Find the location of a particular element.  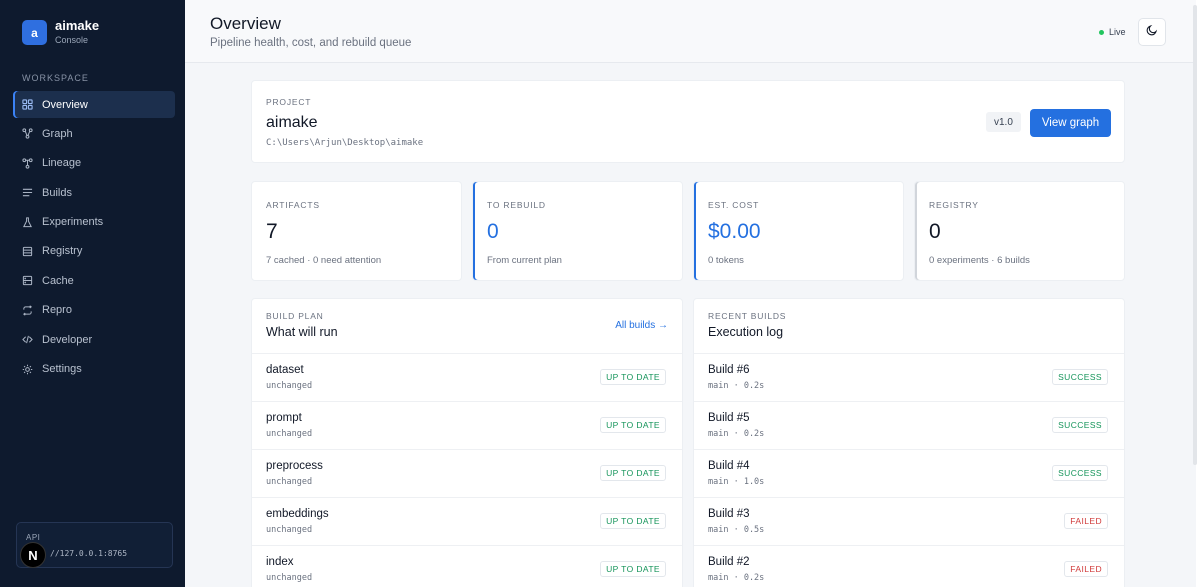

build-meta: main · 0.5s is located at coordinates (736, 530).